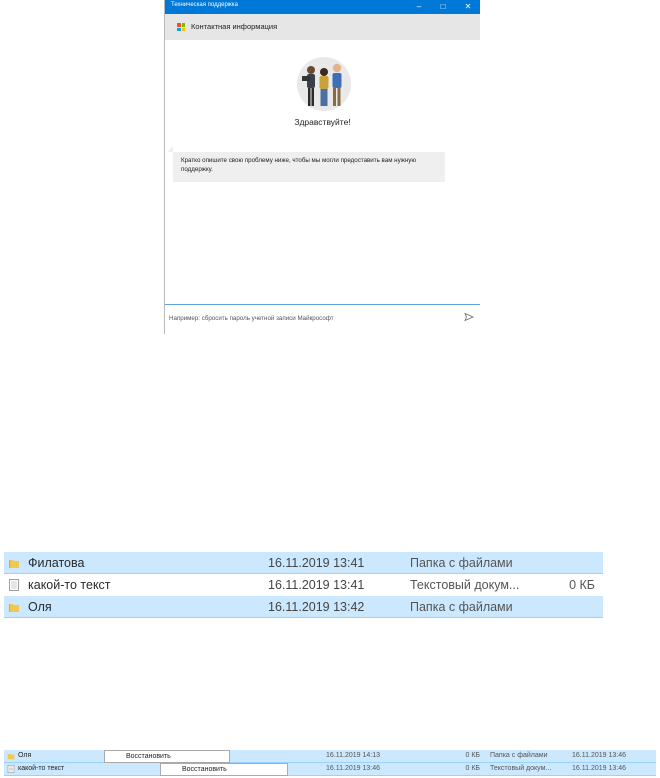 The width and height of the screenshot is (660, 778). Describe the element at coordinates (181, 27) in the screenshot. I see `microsoft-logo-icon` at that location.